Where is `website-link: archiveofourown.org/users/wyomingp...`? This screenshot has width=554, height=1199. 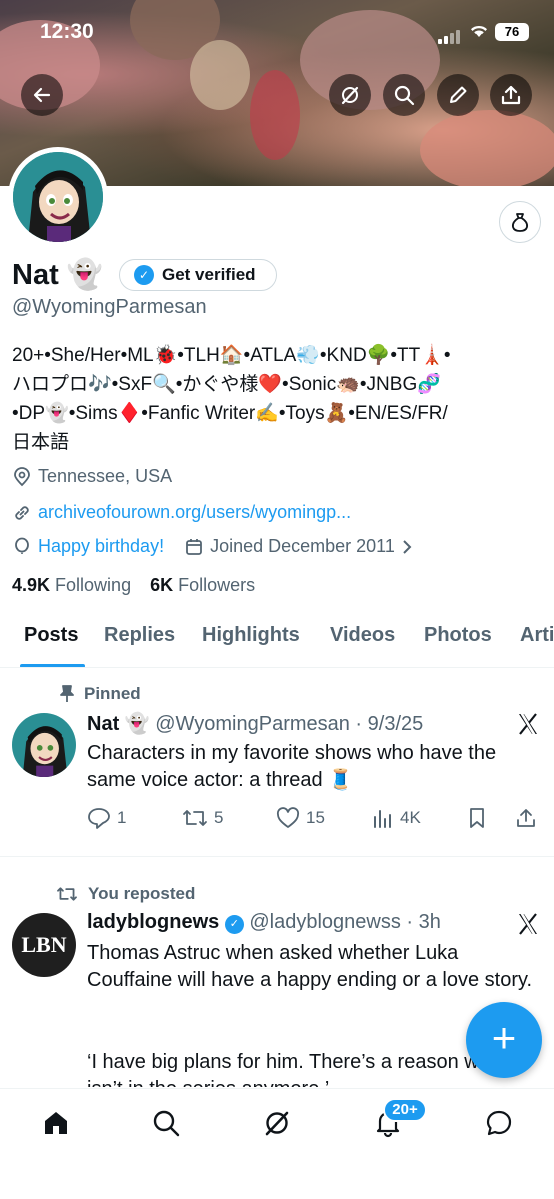 website-link: archiveofourown.org/users/wyomingp... is located at coordinates (194, 512).